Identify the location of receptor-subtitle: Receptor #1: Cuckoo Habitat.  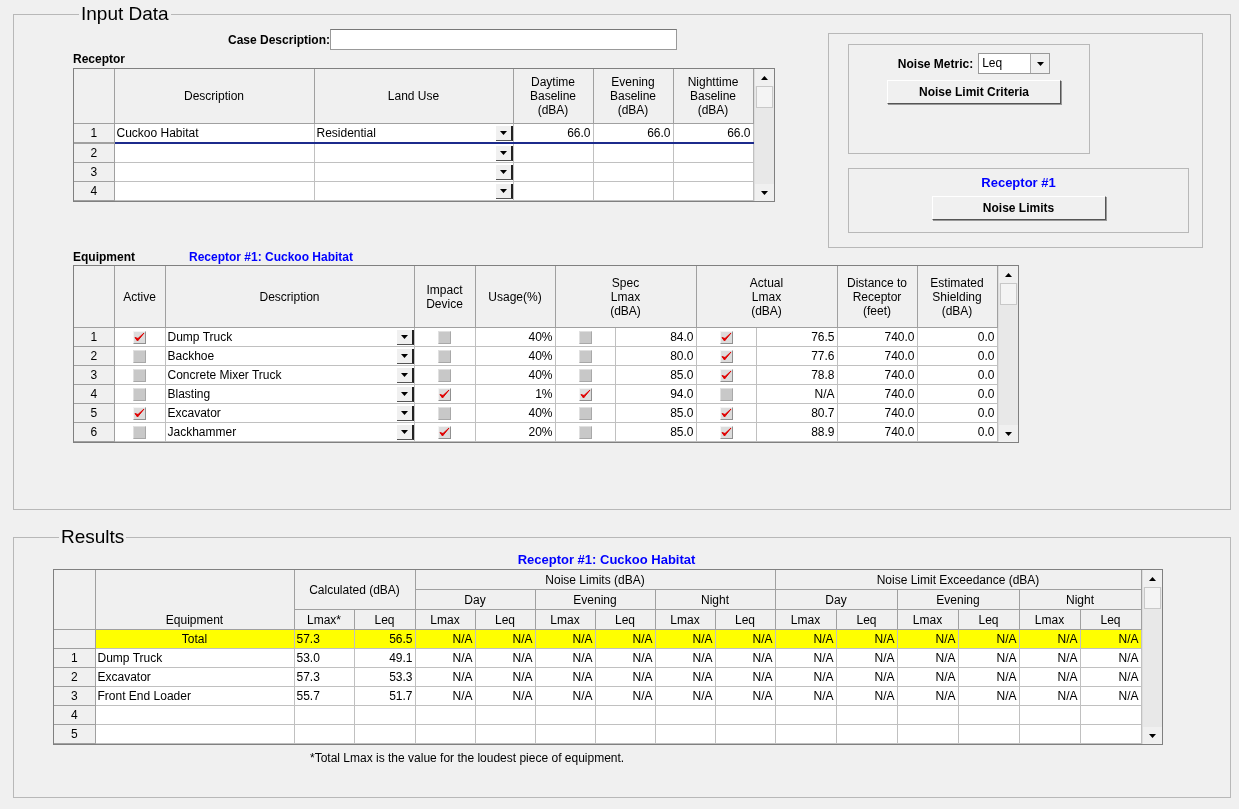
(606, 559).